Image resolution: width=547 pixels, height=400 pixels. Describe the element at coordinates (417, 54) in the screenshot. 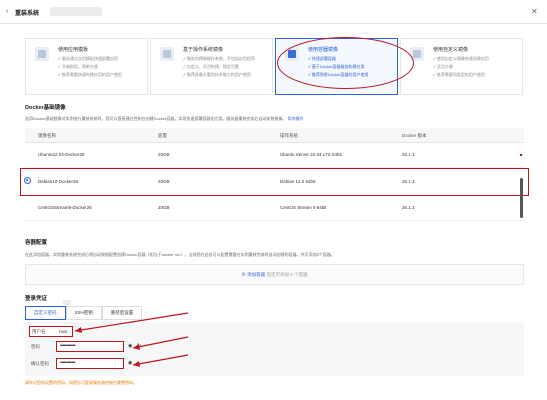

I see `custom-image-icon` at that location.